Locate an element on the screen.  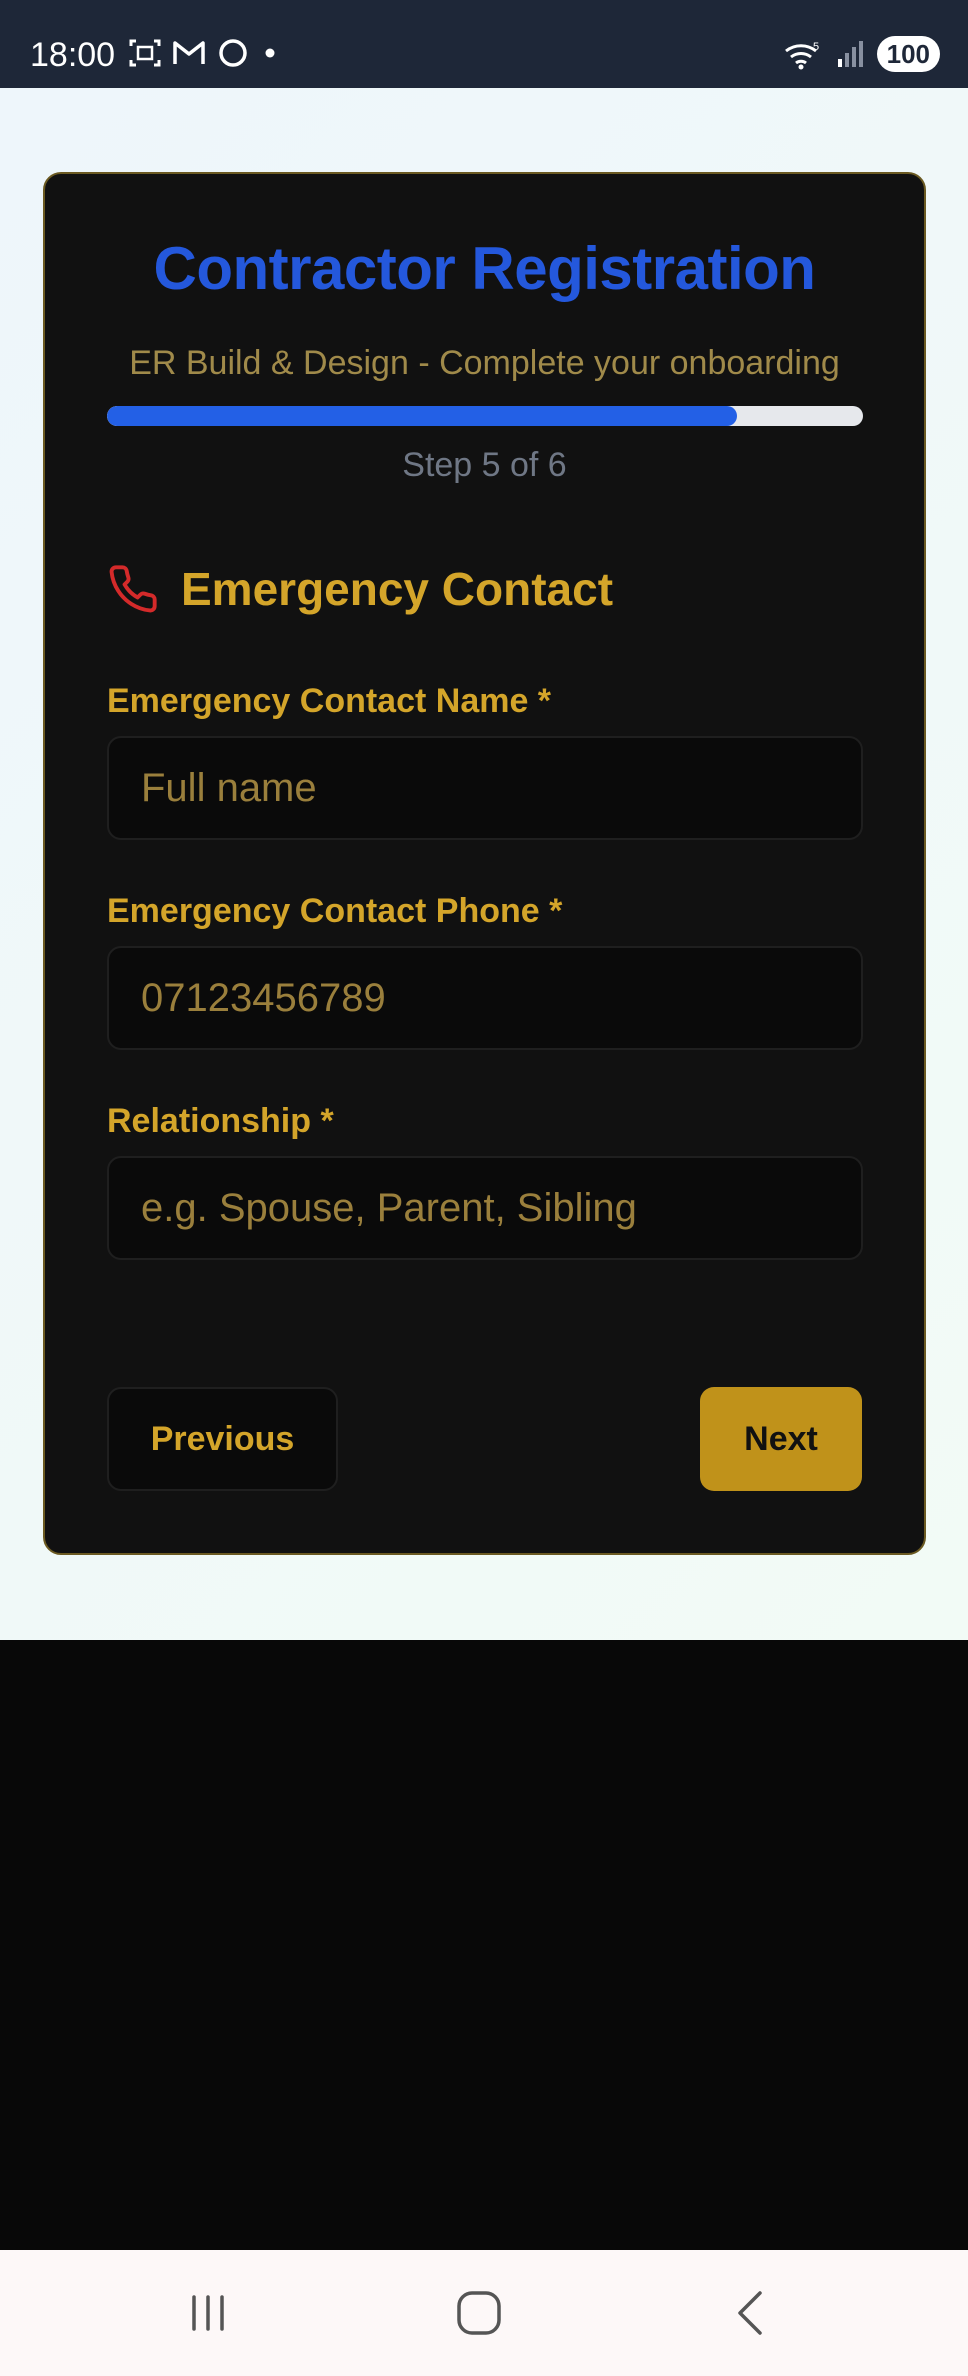
previous-button: Previous is located at coordinates (222, 1439).